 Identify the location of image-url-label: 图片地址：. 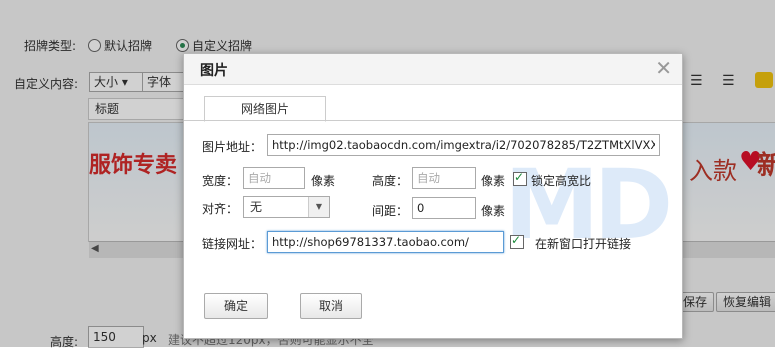
(232, 147).